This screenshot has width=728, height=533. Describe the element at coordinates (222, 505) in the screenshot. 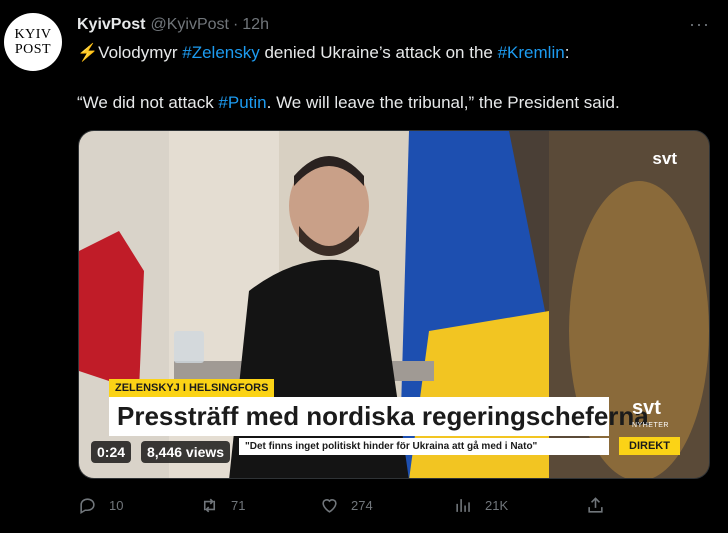

I see `retweet-button: 71` at that location.